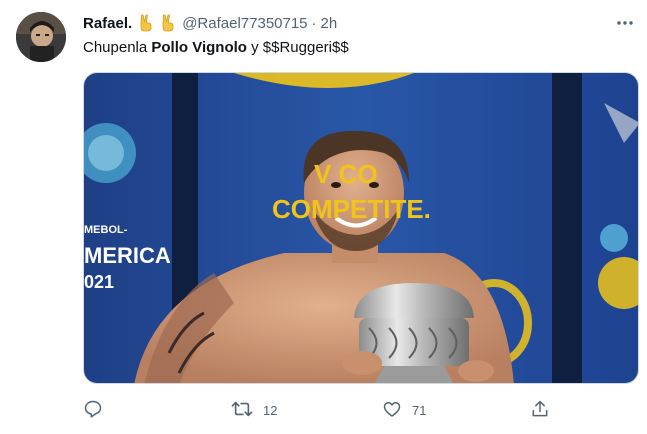 The width and height of the screenshot is (647, 434). What do you see at coordinates (351, 209) in the screenshot?
I see `banner-text-line2: COMPETITE.` at bounding box center [351, 209].